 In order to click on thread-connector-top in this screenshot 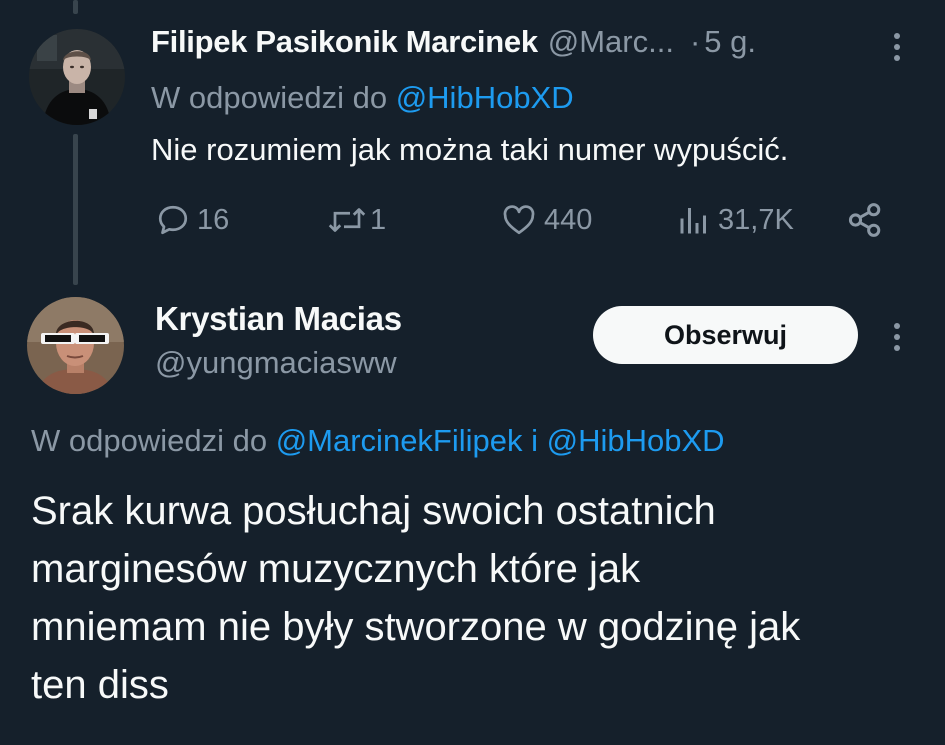, I will do `click(75, 7)`.